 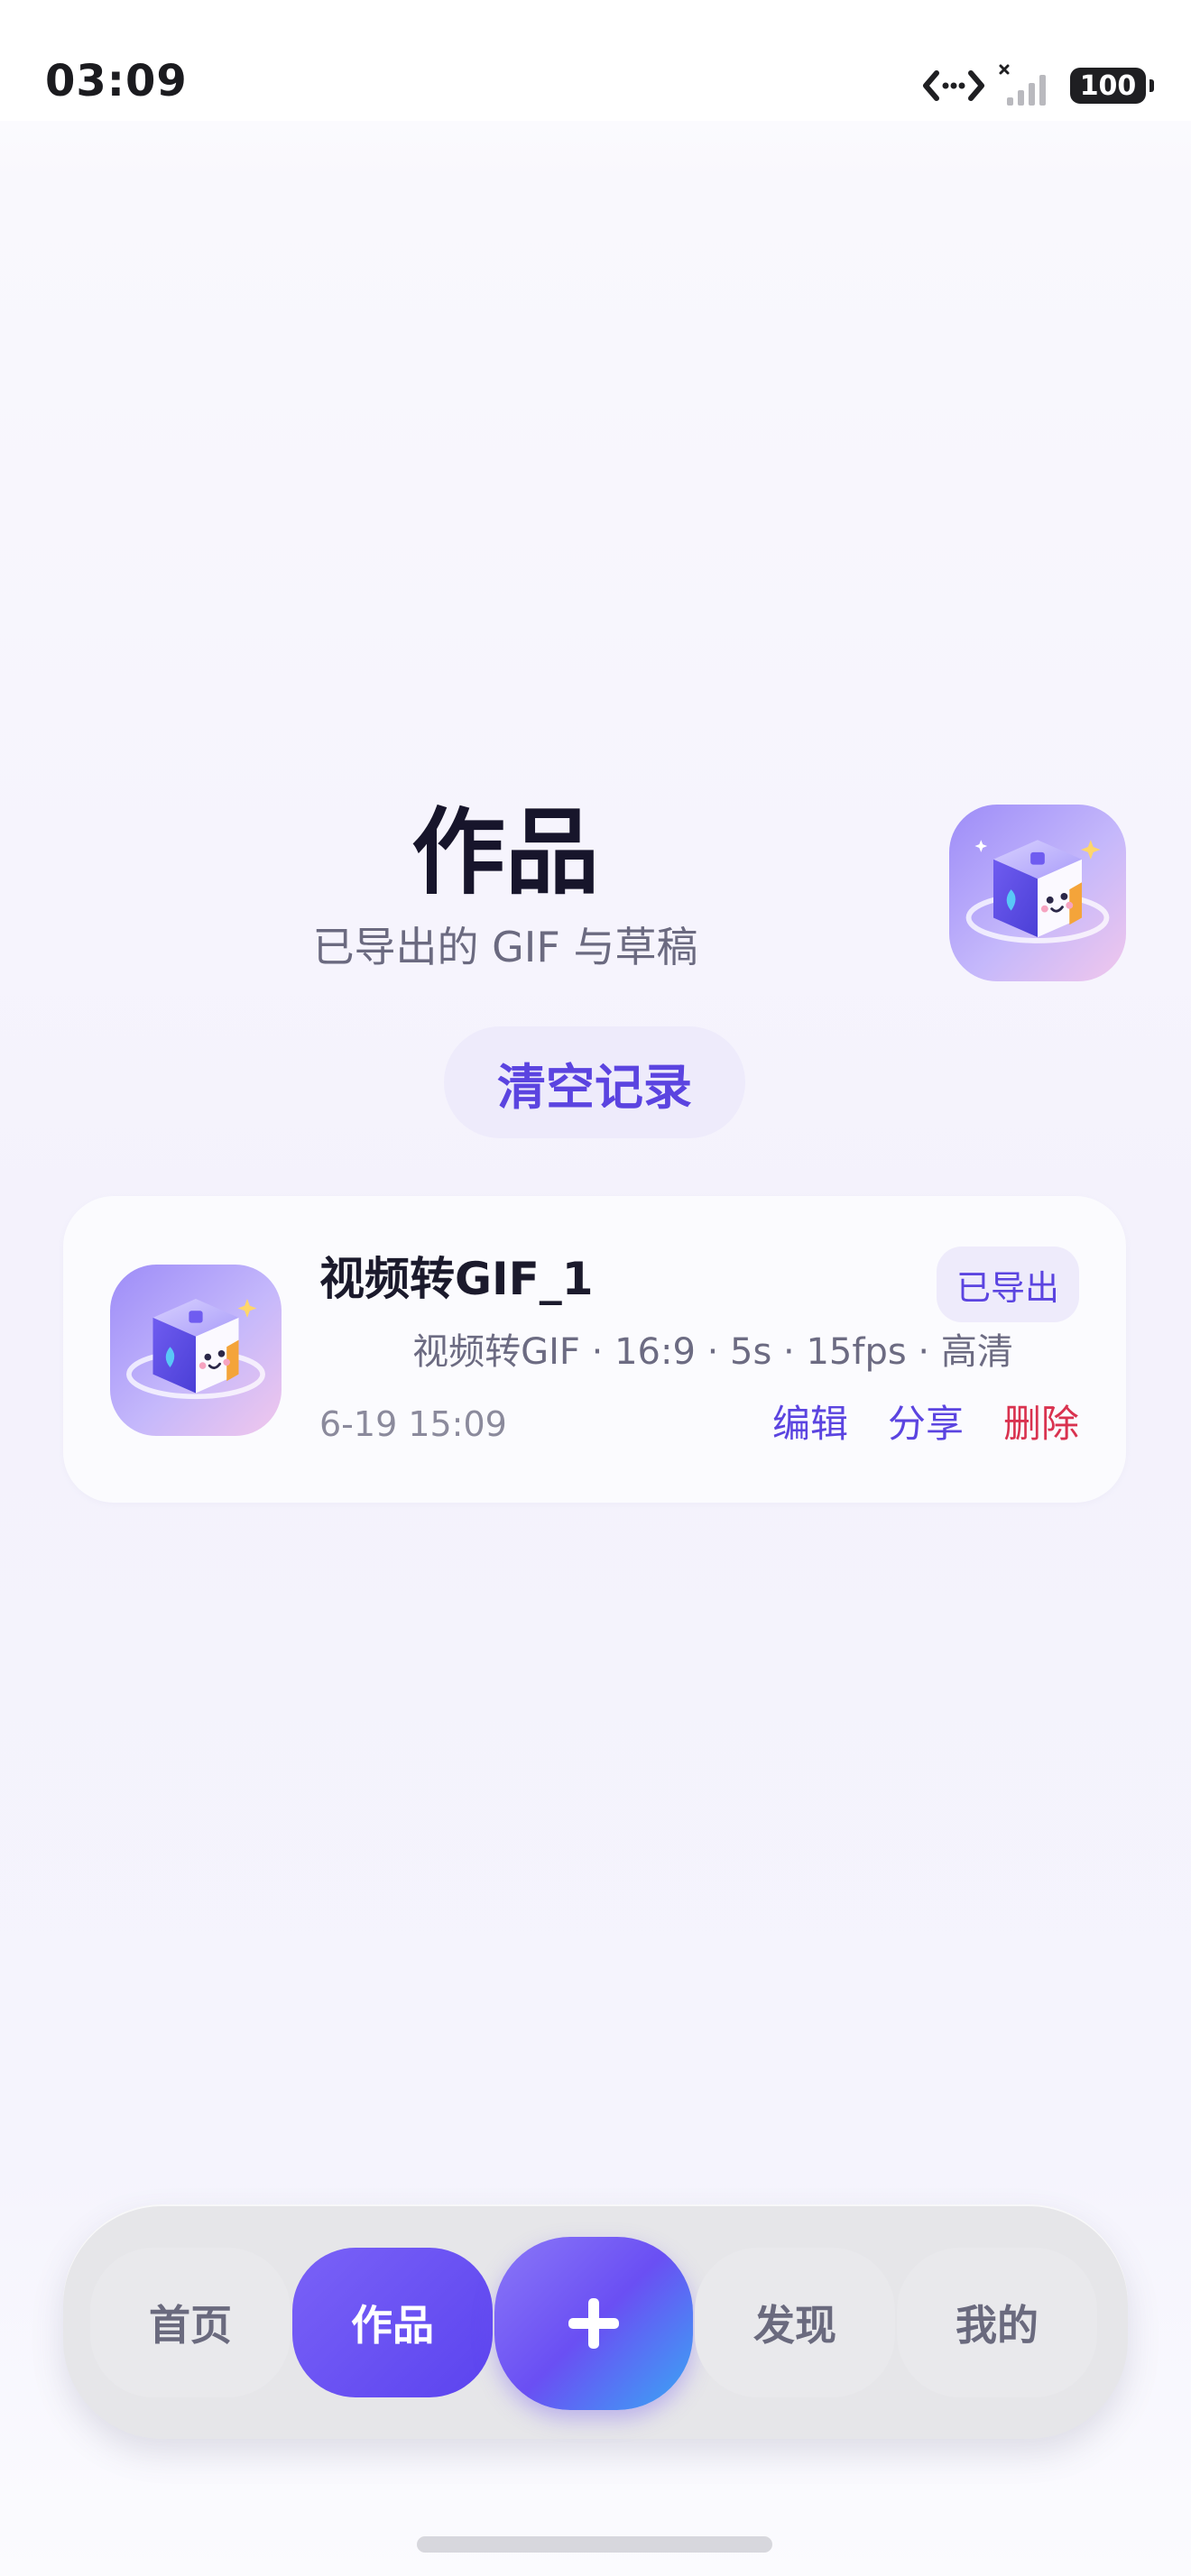 What do you see at coordinates (1008, 1284) in the screenshot?
I see `status-badge: 已导出` at bounding box center [1008, 1284].